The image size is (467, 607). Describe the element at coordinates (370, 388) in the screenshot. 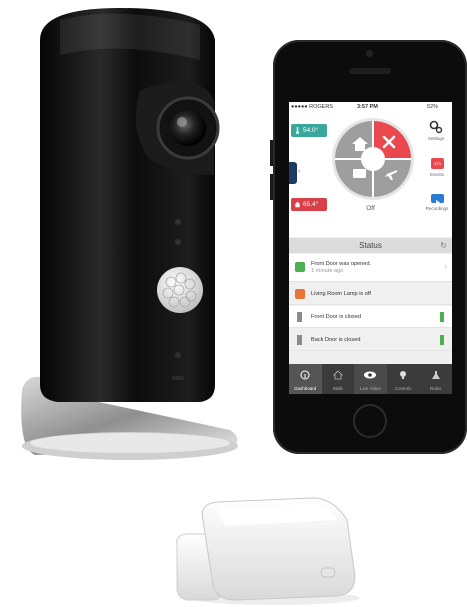

I see `tab-label: Live Video` at that location.